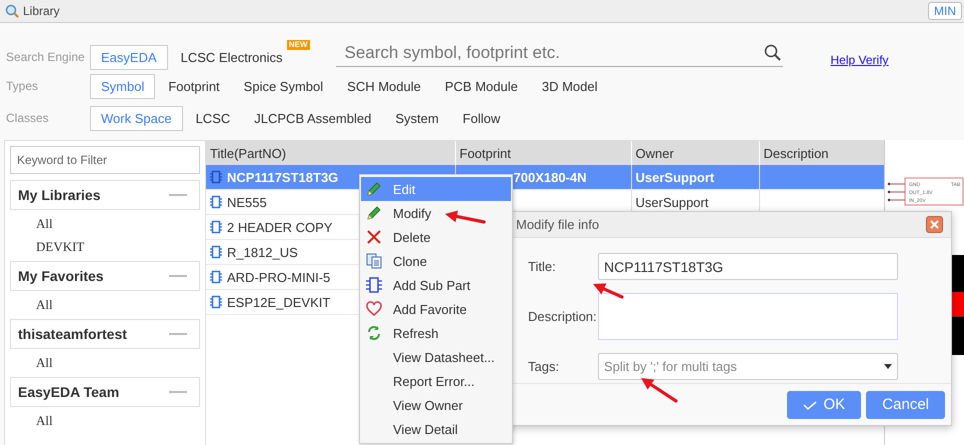 This screenshot has width=964, height=445. I want to click on new-badge: NEW, so click(298, 45).